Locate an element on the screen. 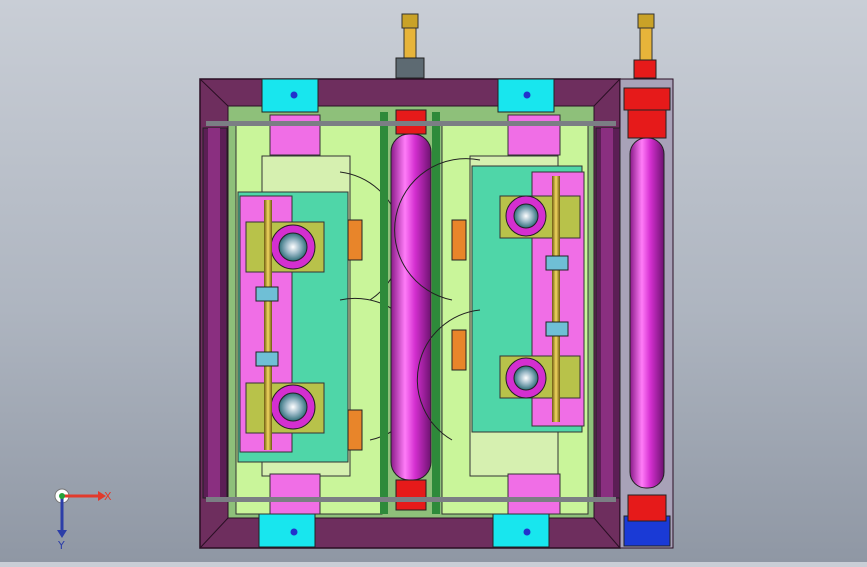  x-axis-label: X is located at coordinates (108, 496).